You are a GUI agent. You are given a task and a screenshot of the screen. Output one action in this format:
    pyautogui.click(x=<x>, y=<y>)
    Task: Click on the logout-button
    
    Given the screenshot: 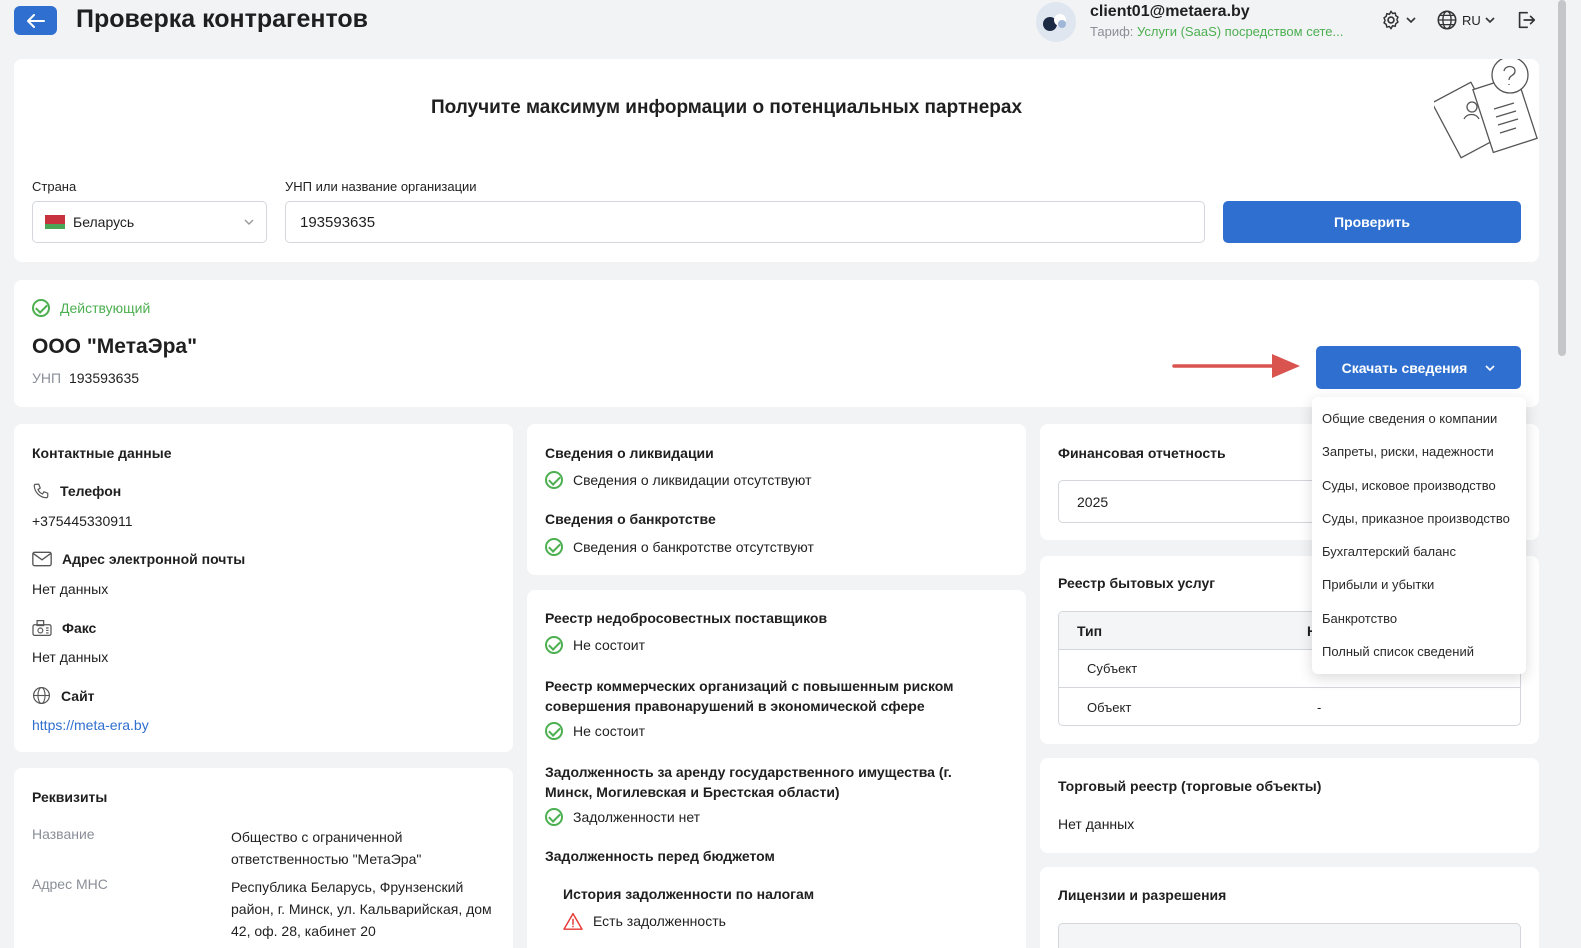 What is the action you would take?
    pyautogui.click(x=1526, y=22)
    